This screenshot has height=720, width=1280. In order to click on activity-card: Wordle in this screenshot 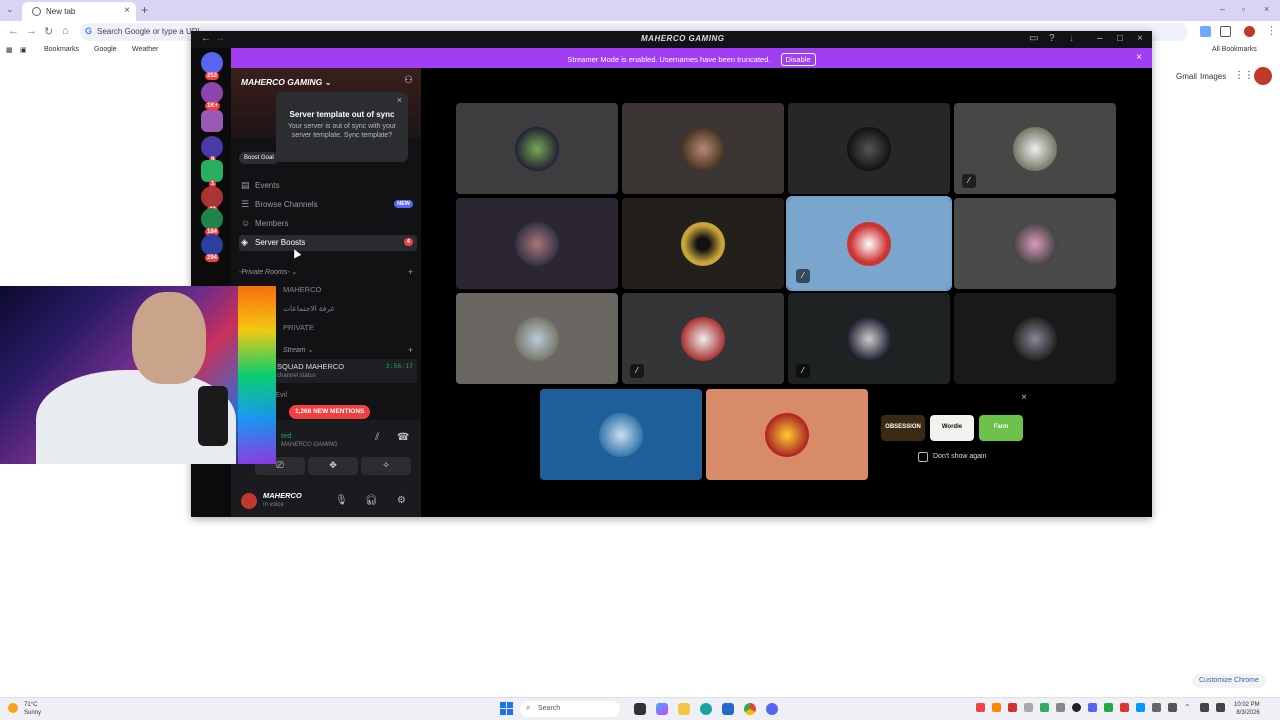, I will do `click(952, 428)`.